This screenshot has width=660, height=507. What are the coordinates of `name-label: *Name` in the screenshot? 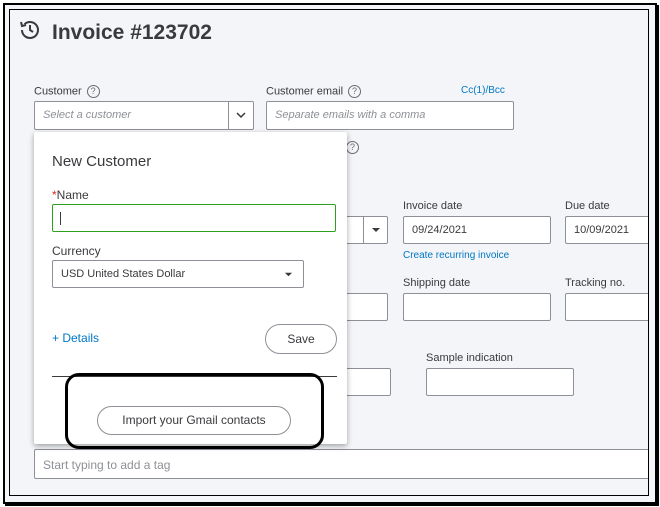 It's located at (70, 195).